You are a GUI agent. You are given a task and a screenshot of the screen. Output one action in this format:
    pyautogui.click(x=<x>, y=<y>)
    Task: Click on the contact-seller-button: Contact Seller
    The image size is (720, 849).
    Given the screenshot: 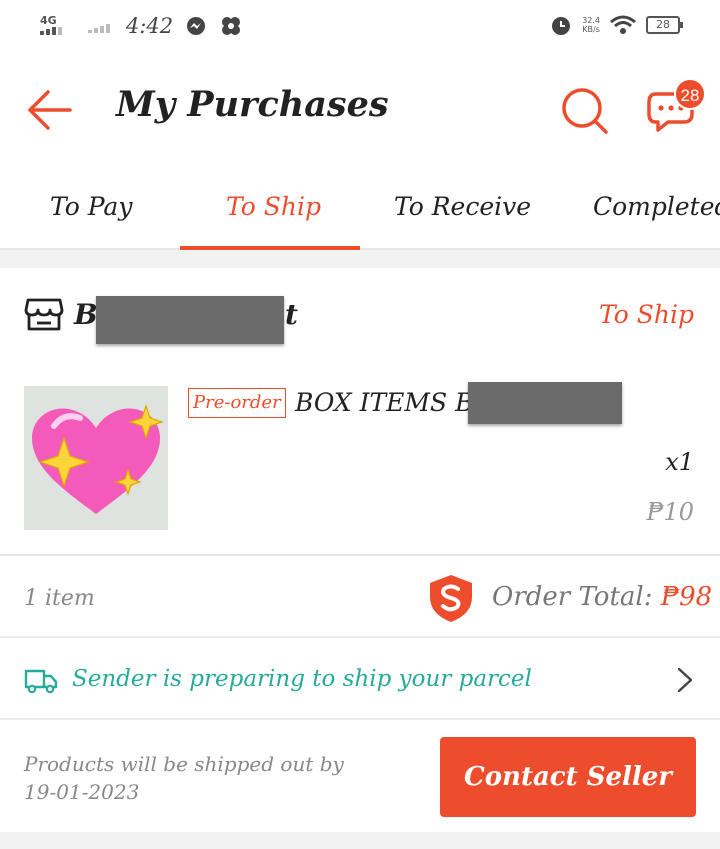 What is the action you would take?
    pyautogui.click(x=568, y=777)
    